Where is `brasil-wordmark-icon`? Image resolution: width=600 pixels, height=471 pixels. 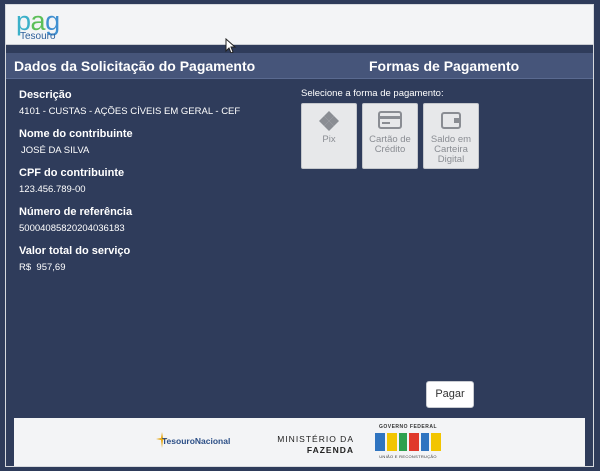 brasil-wordmark-icon is located at coordinates (408, 442).